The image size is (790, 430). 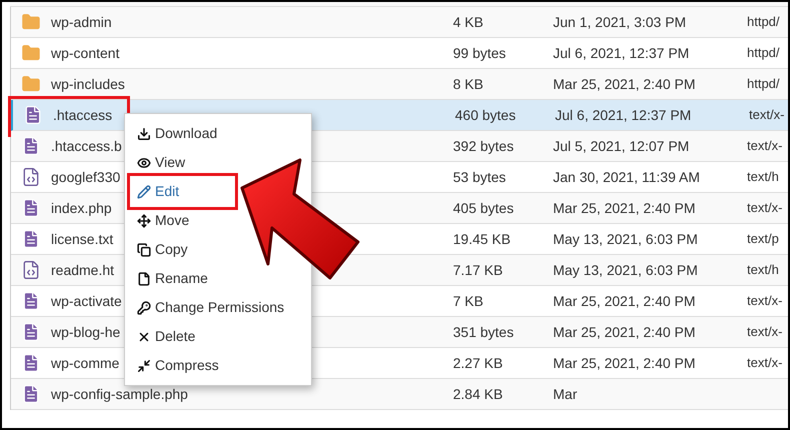 I want to click on menu-item: Delete, so click(x=166, y=336).